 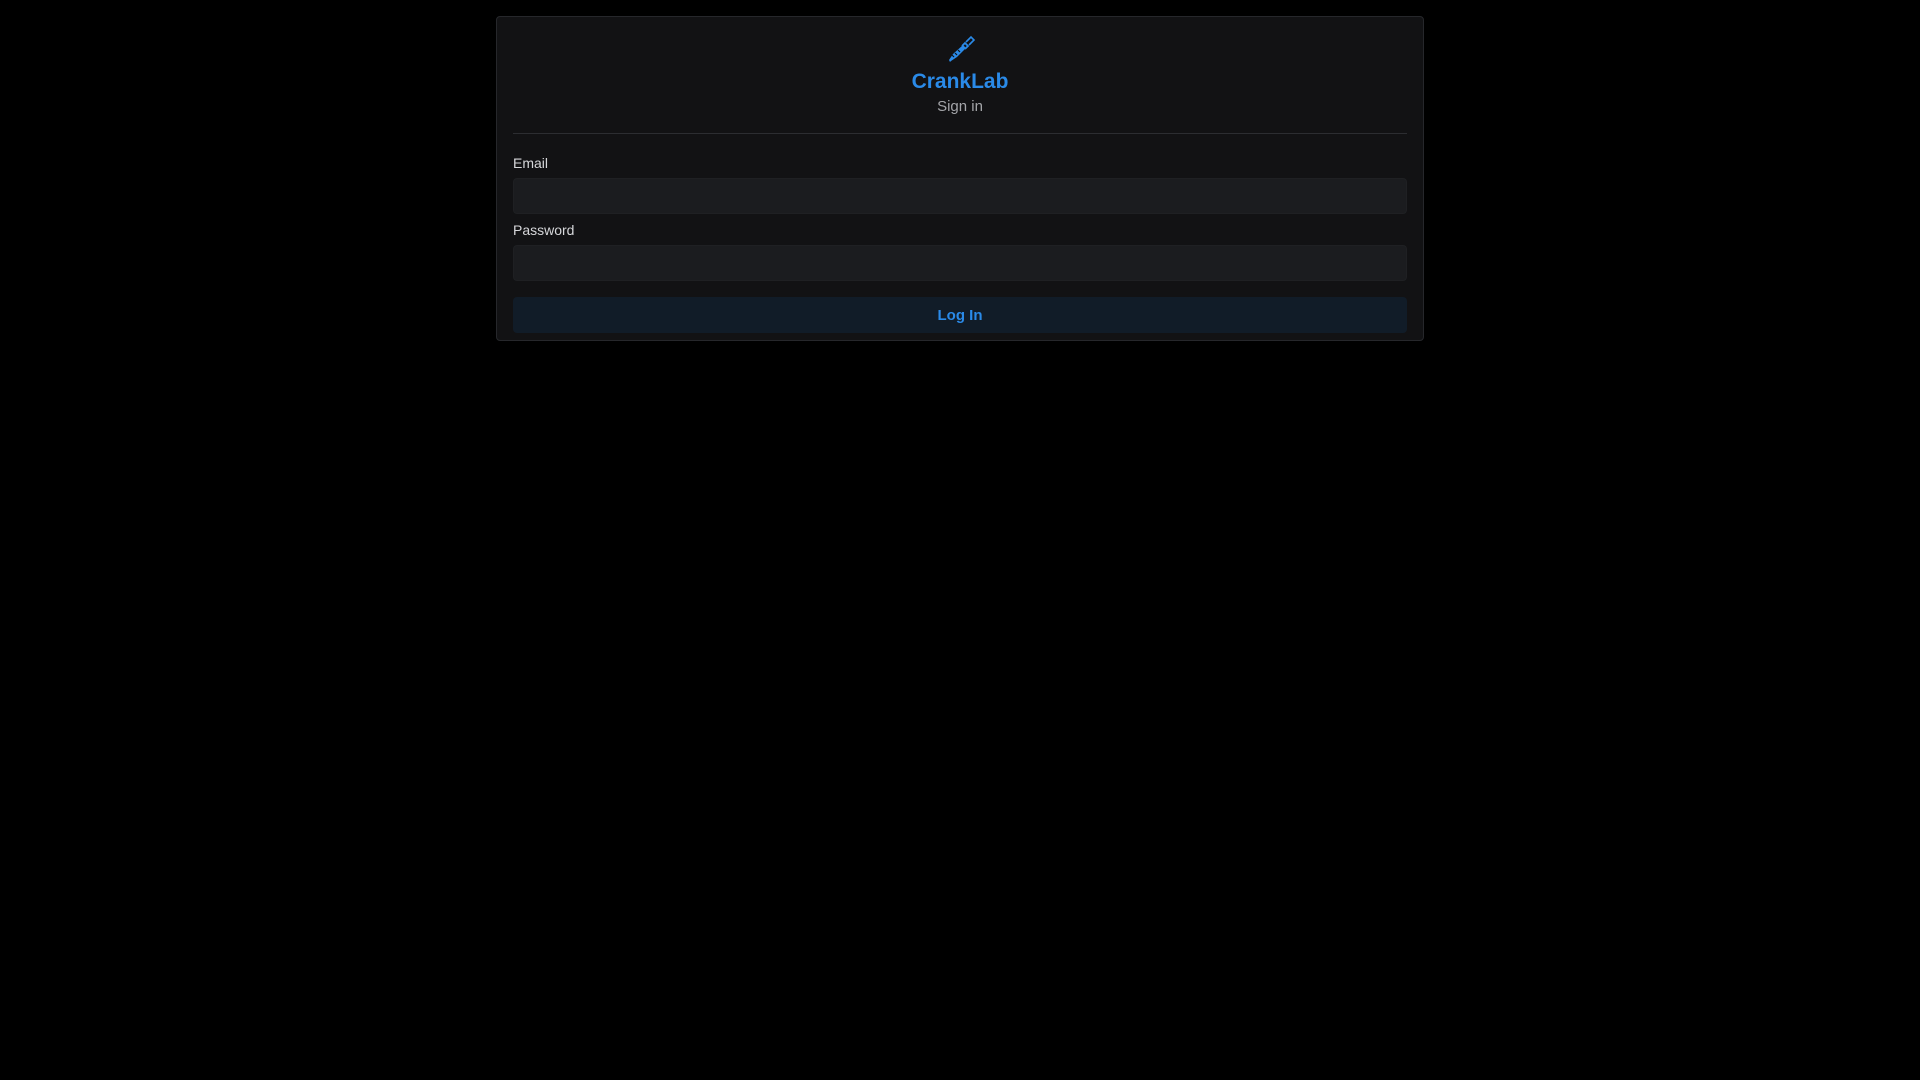 I want to click on page-subtitle: Sign in, so click(x=960, y=106).